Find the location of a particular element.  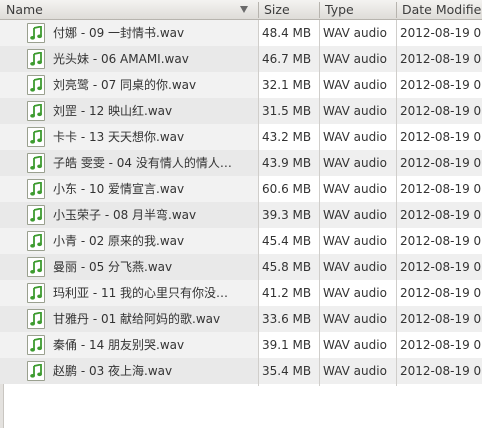

file-size: 43.9 MB is located at coordinates (287, 163).